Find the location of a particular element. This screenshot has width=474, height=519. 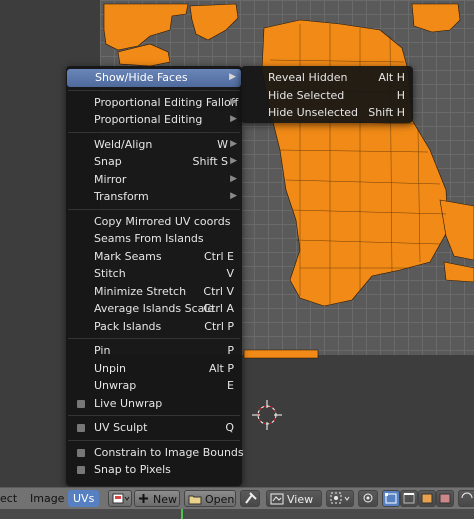

image-browse-button is located at coordinates (120, 498).